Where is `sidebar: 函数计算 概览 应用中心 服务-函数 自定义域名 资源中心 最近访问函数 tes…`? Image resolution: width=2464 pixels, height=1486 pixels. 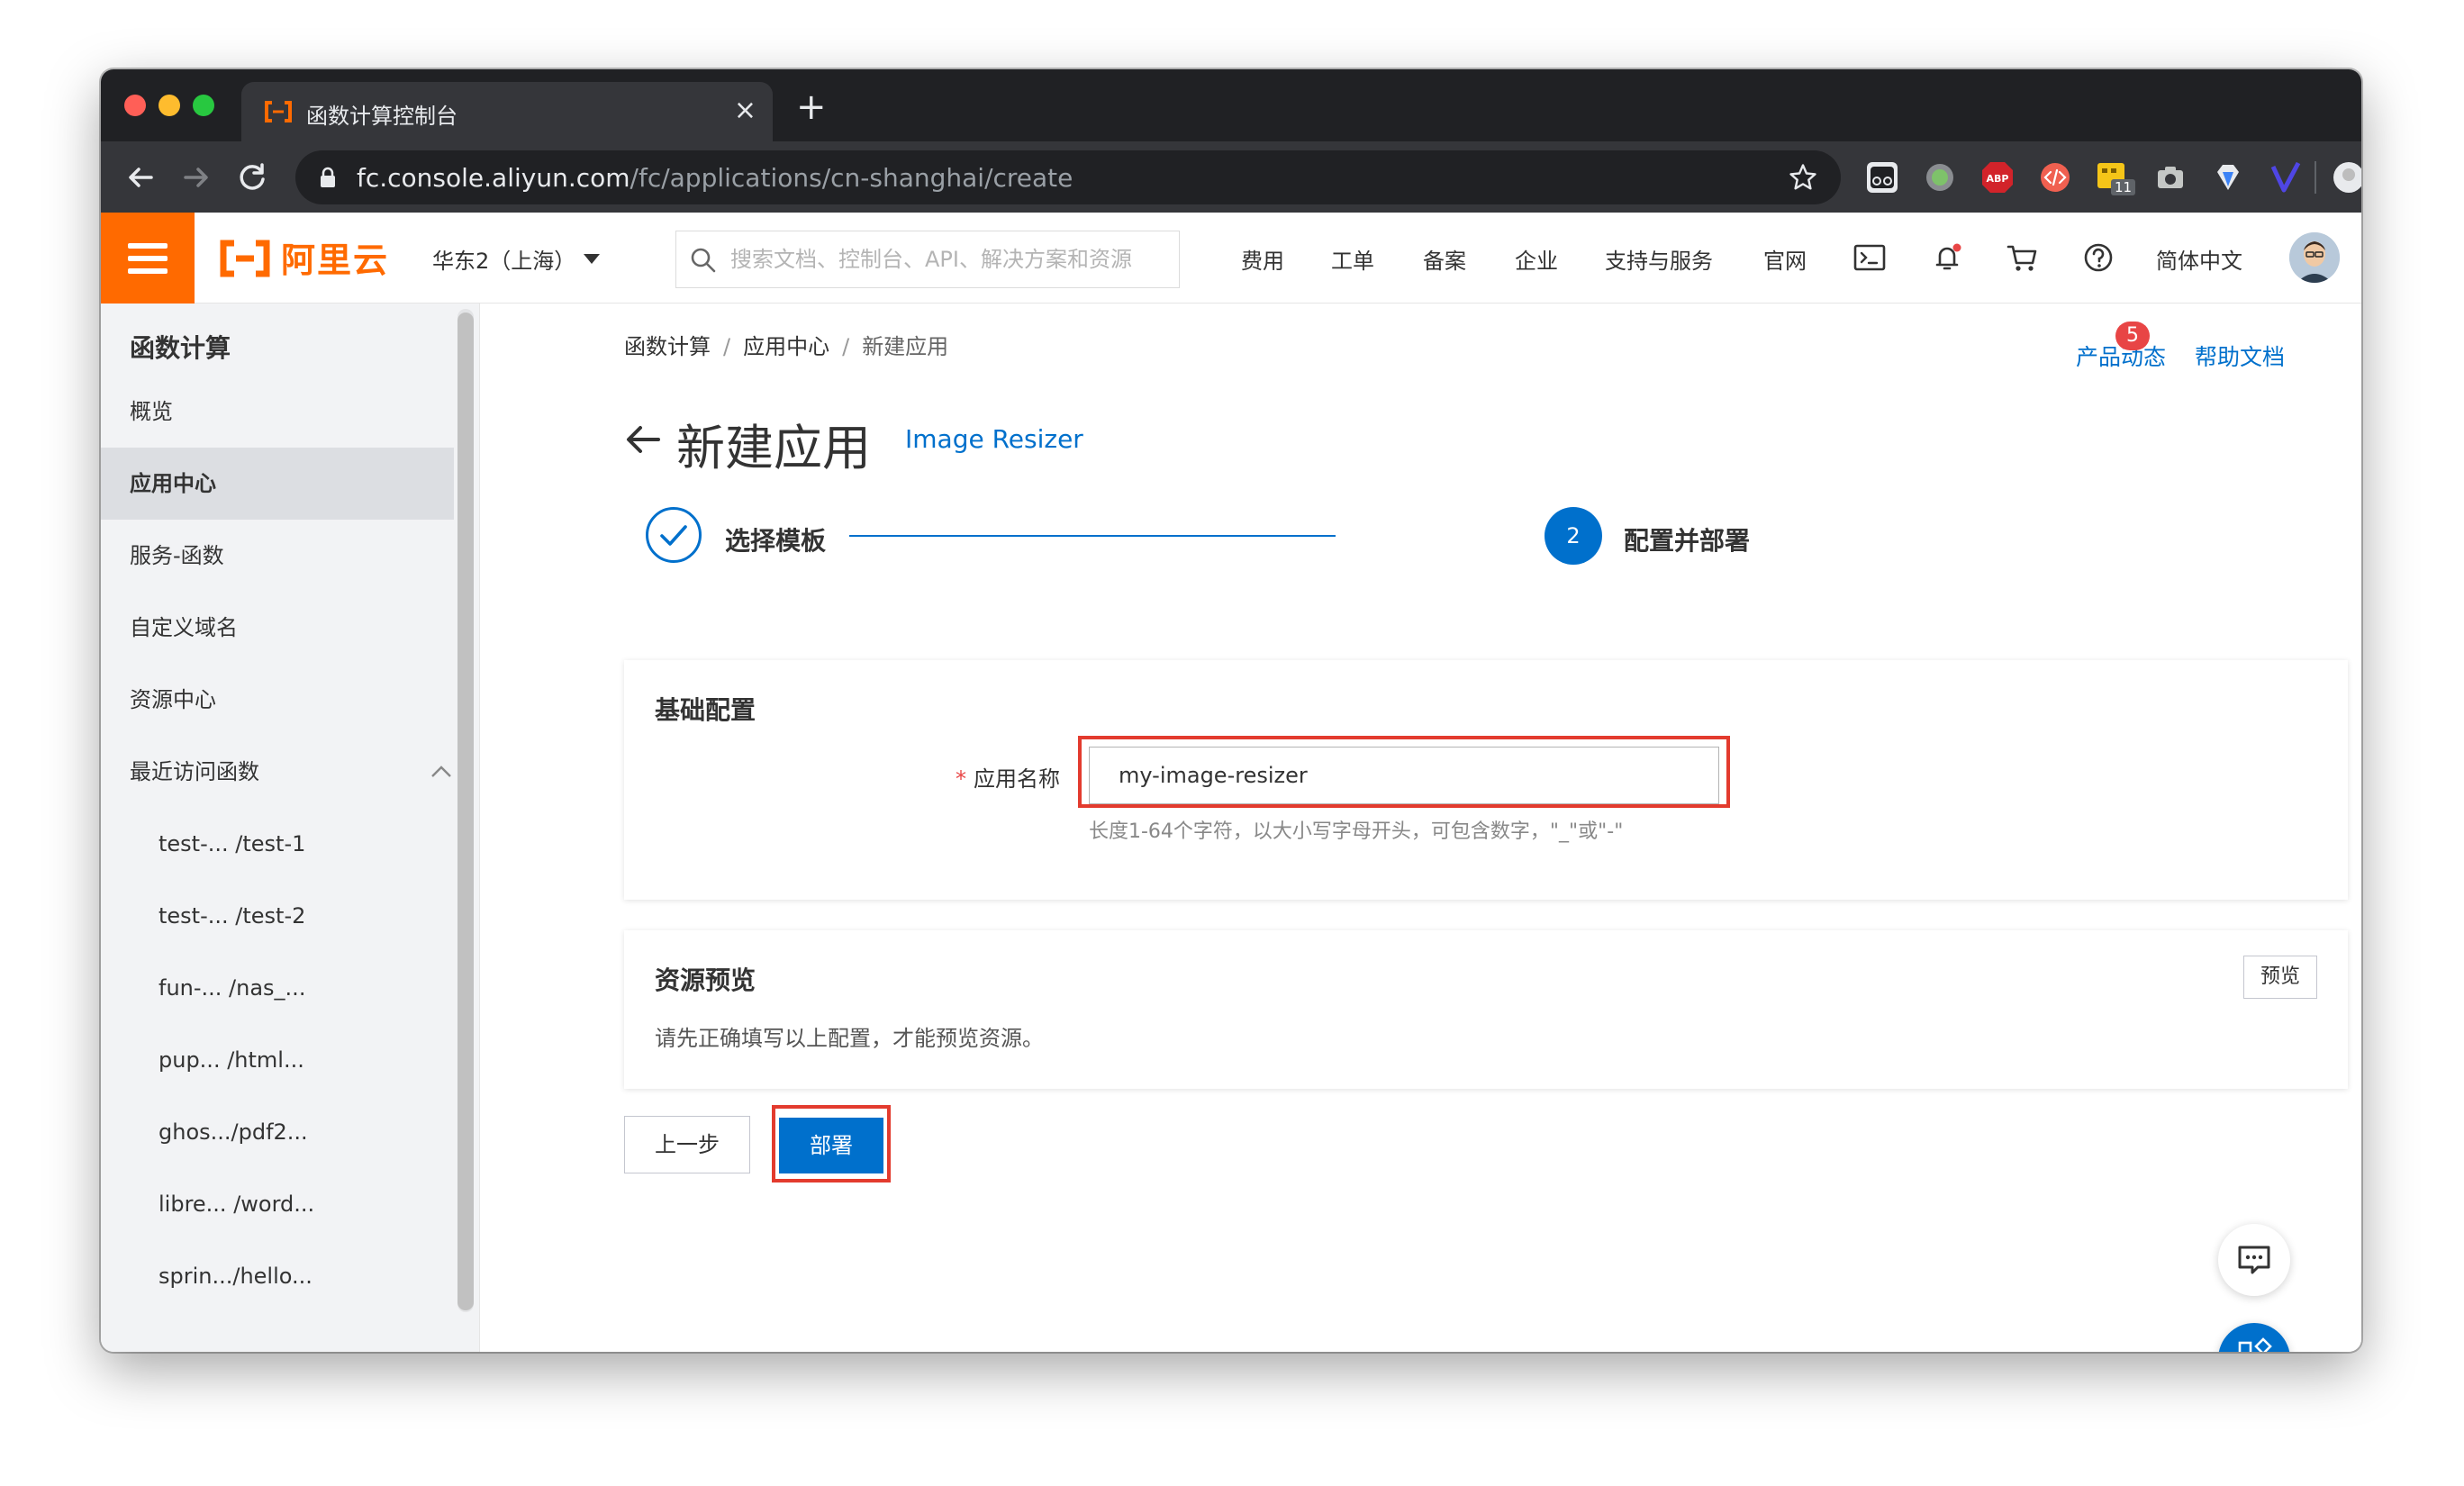 sidebar: 函数计算 概览 应用中心 服务-函数 自定义域名 资源中心 最近访问函数 tes… is located at coordinates (290, 828).